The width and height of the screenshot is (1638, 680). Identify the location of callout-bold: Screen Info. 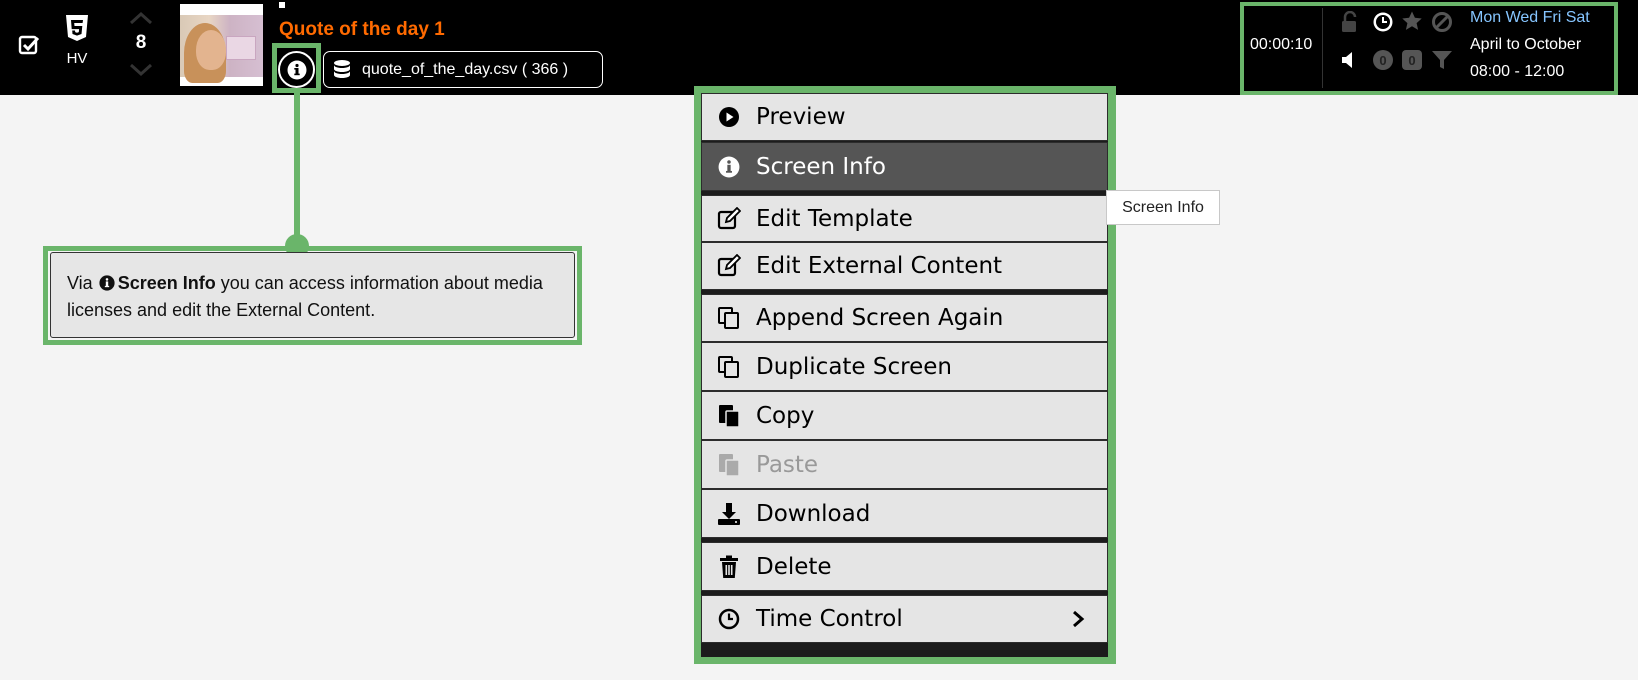
(166, 283).